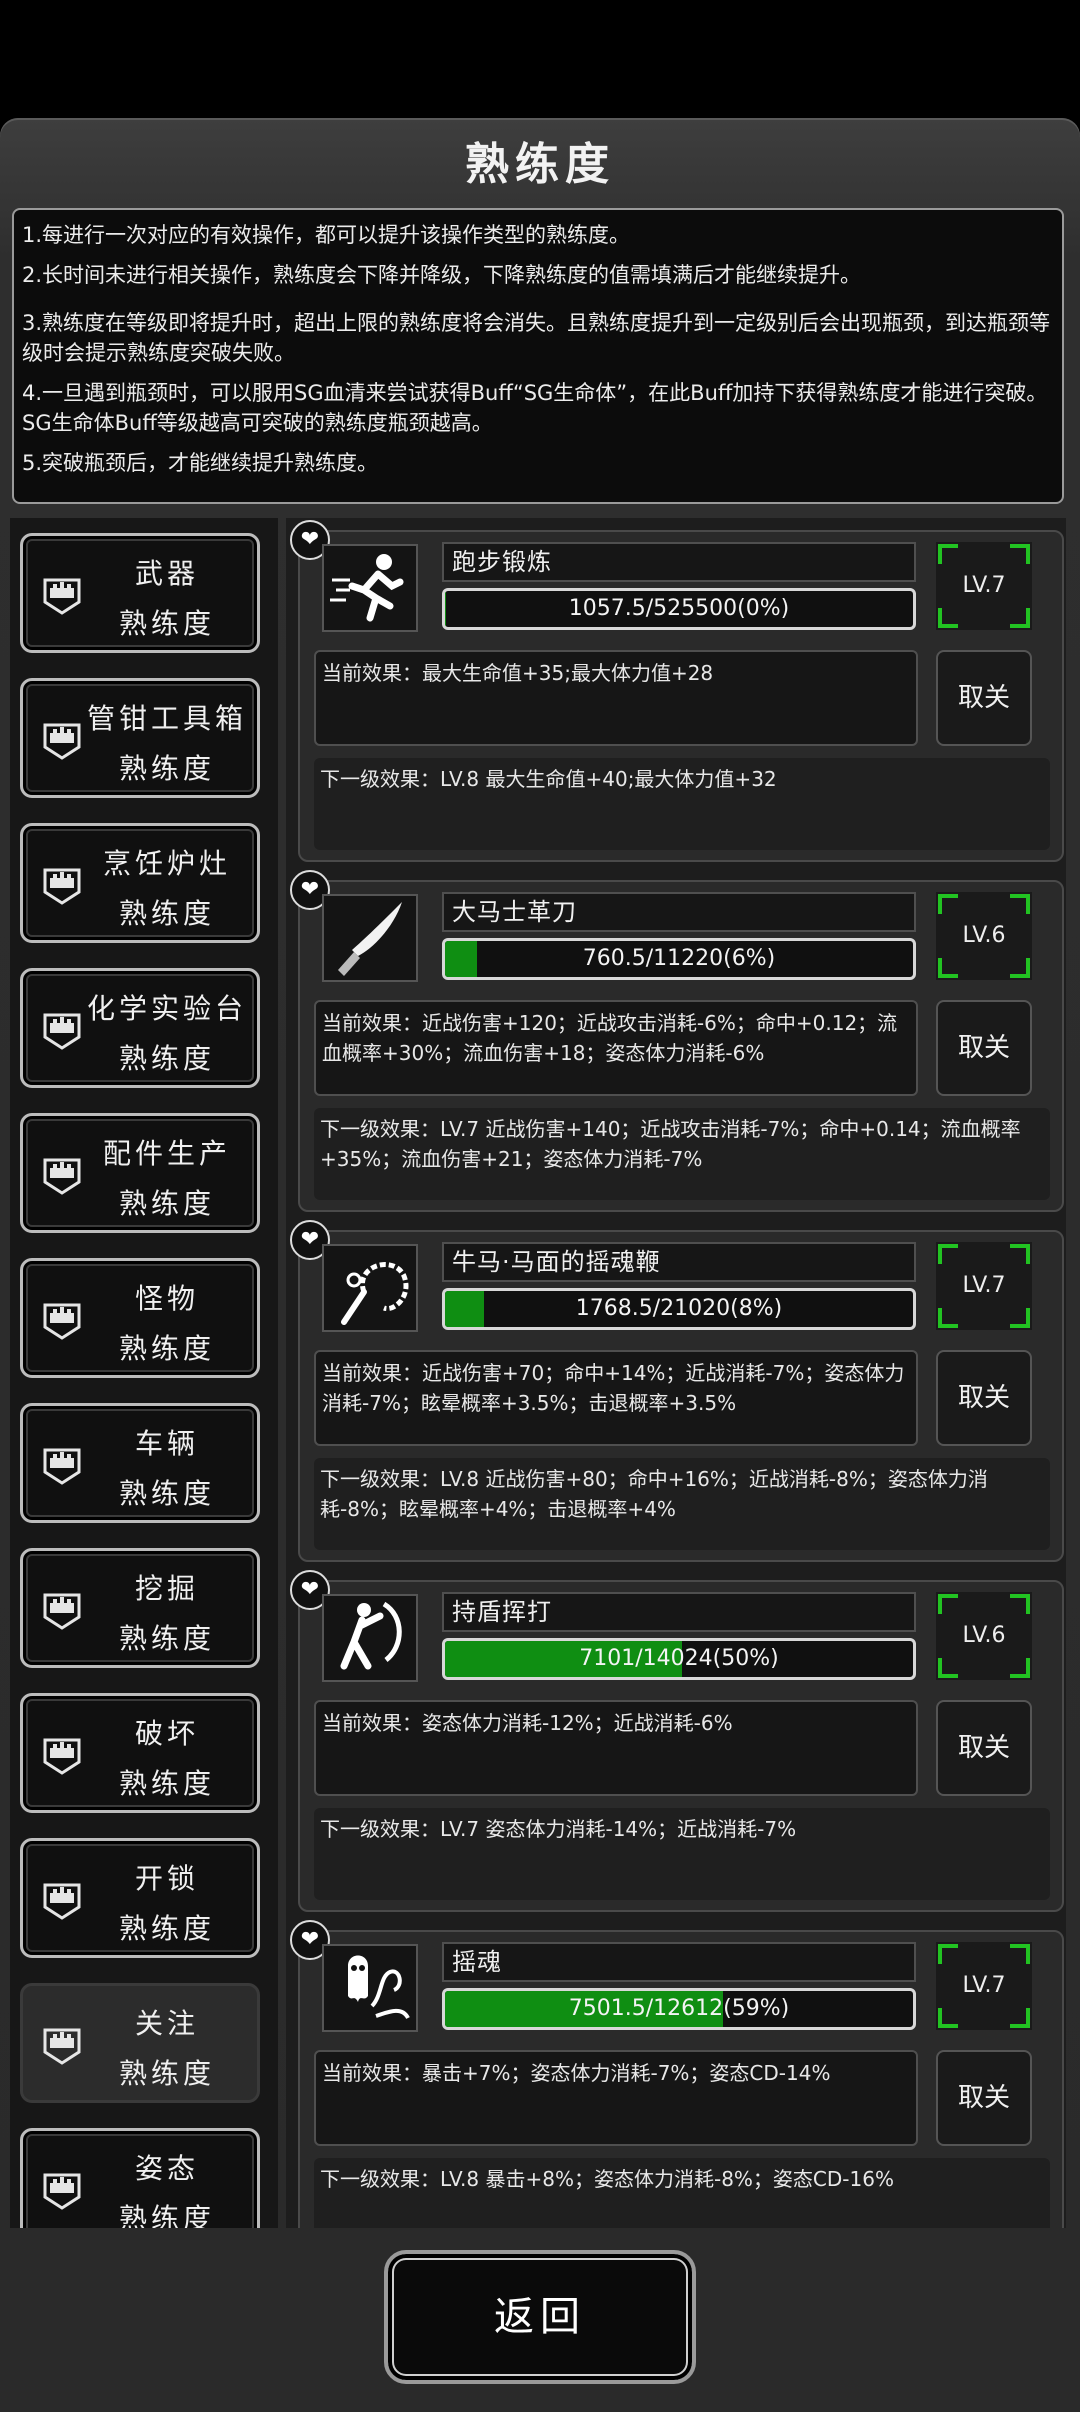 Image resolution: width=1080 pixels, height=2412 pixels. Describe the element at coordinates (679, 1612) in the screenshot. I see `skill-name: 持盾挥打` at that location.